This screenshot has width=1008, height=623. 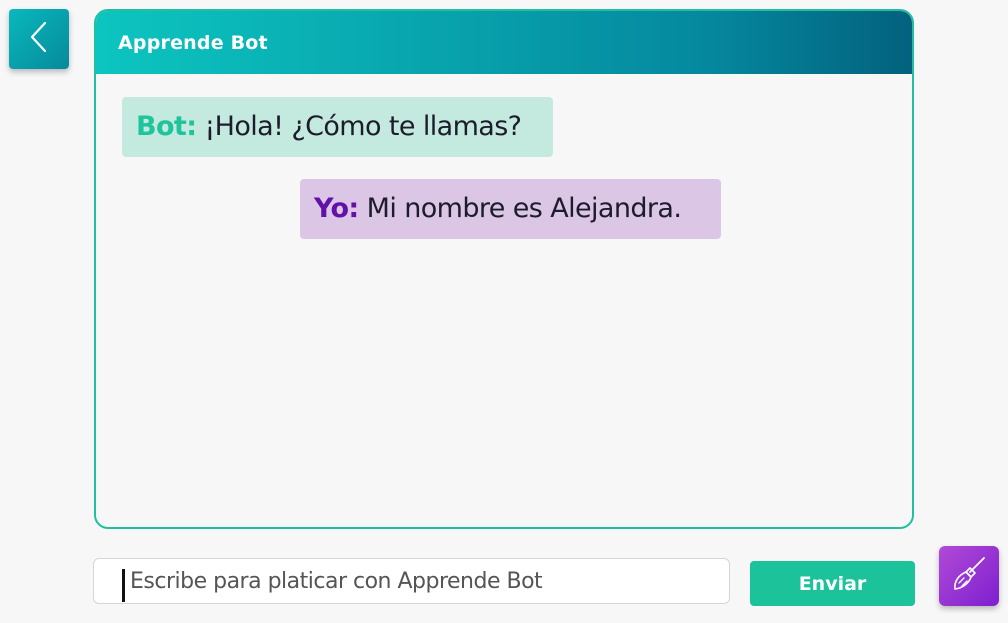 What do you see at coordinates (504, 42) in the screenshot?
I see `chat-header: Apprende Bot` at bounding box center [504, 42].